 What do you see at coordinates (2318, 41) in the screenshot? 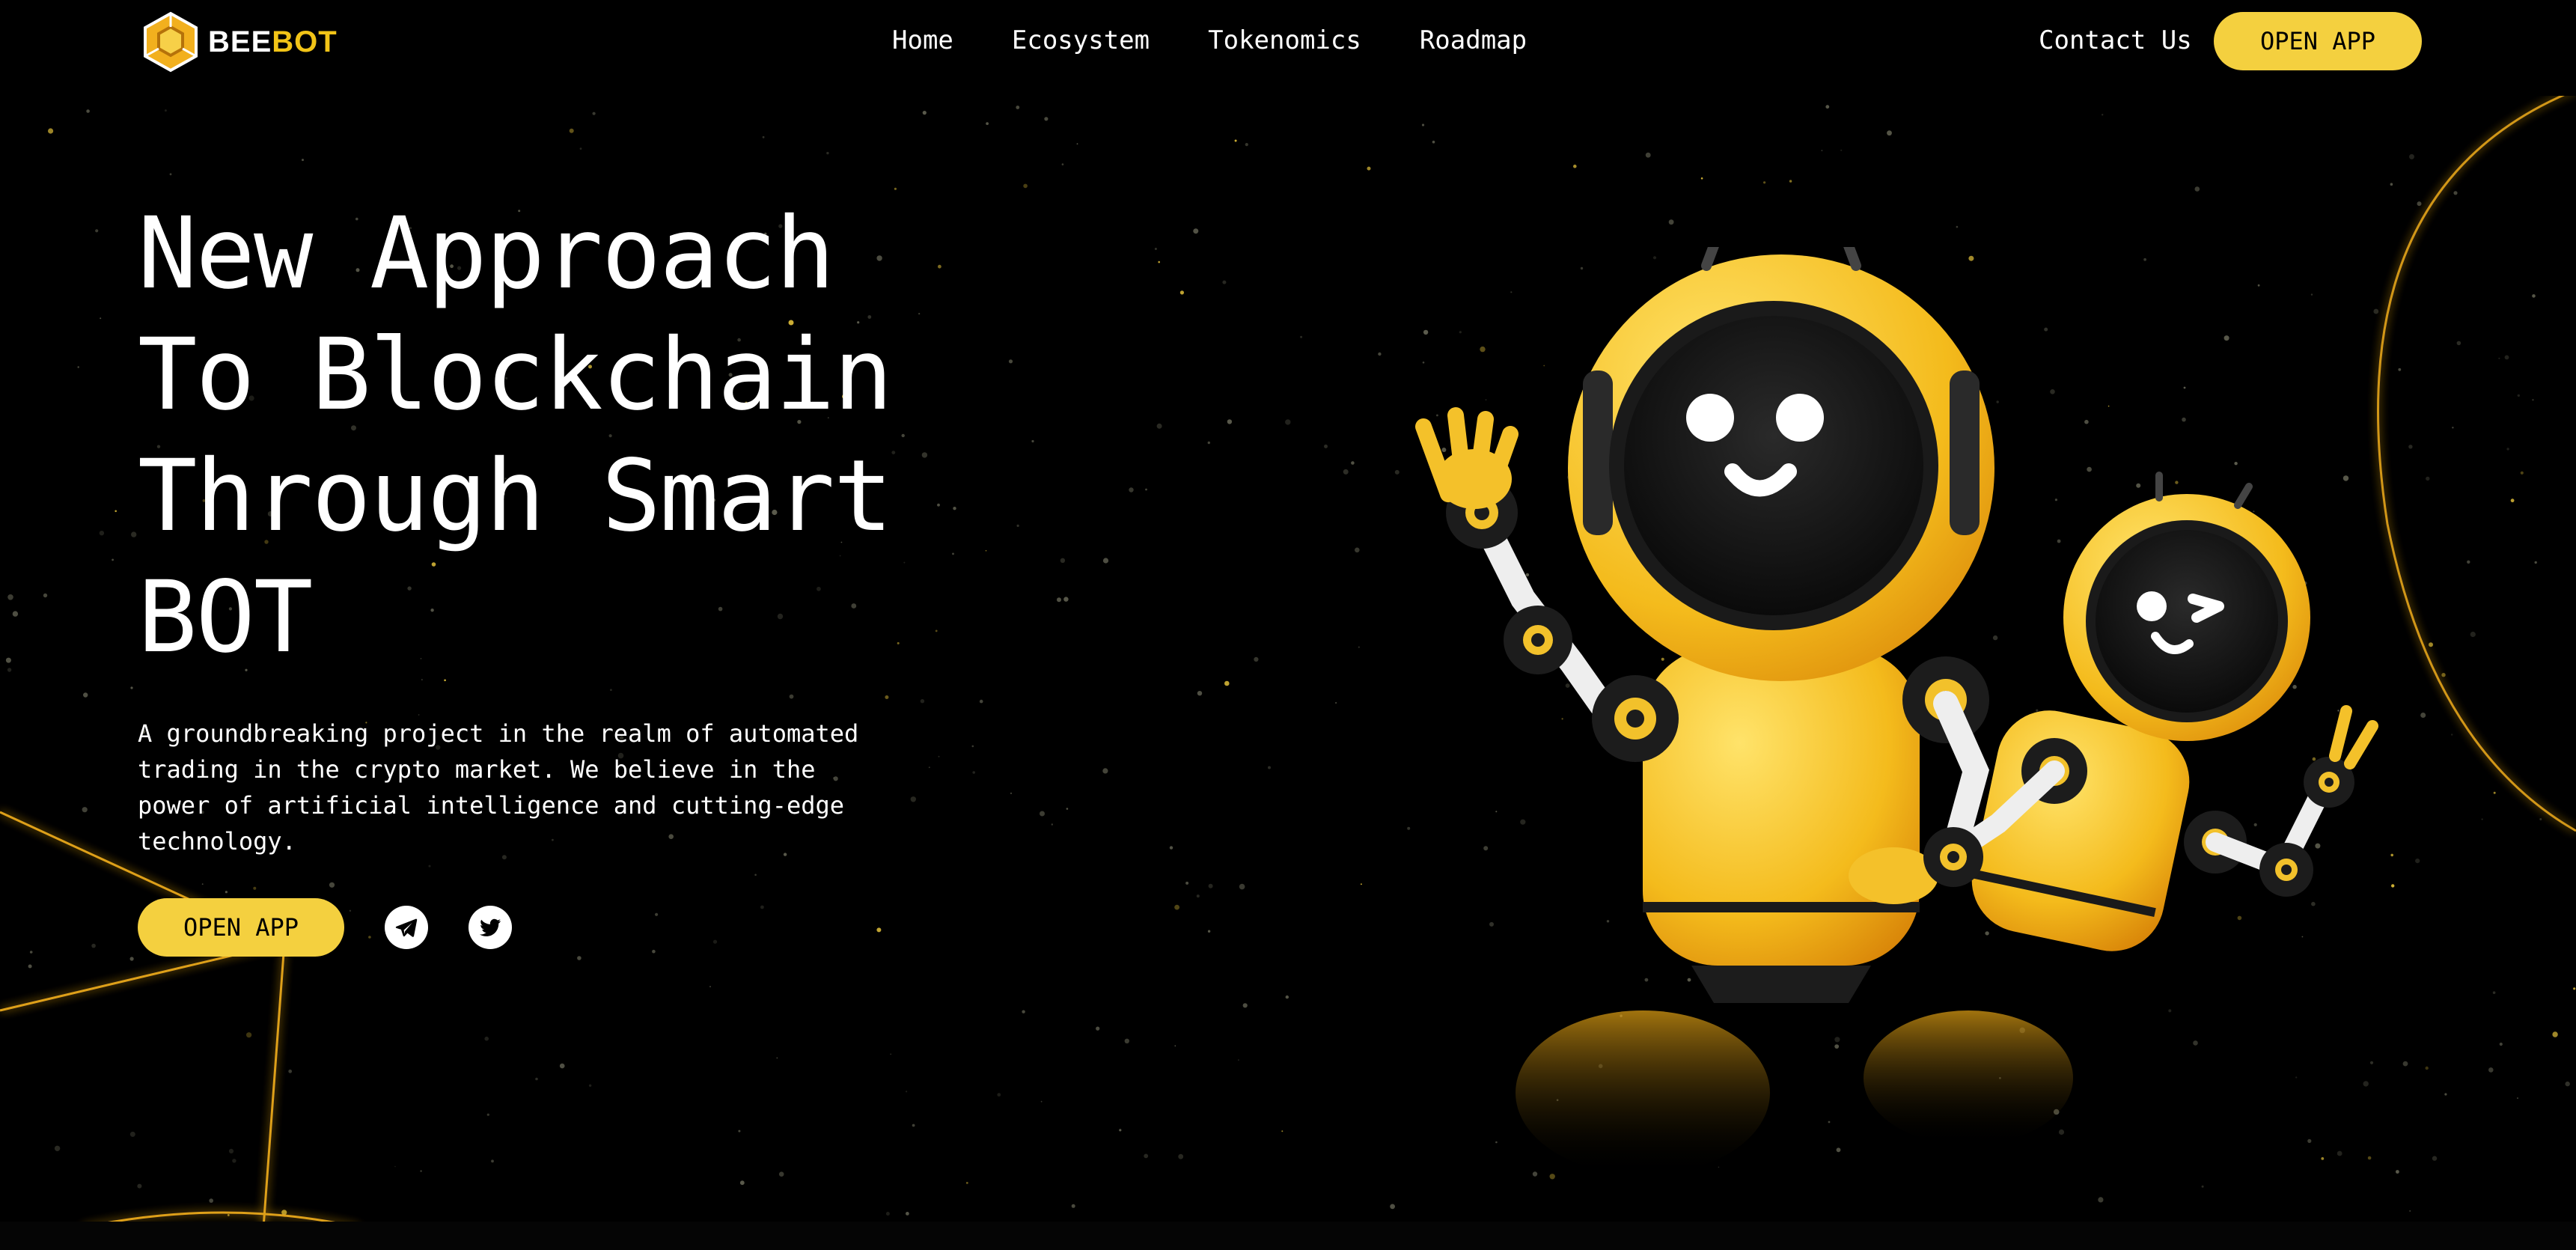
I see `open-app-button-header: OPEN APP` at bounding box center [2318, 41].